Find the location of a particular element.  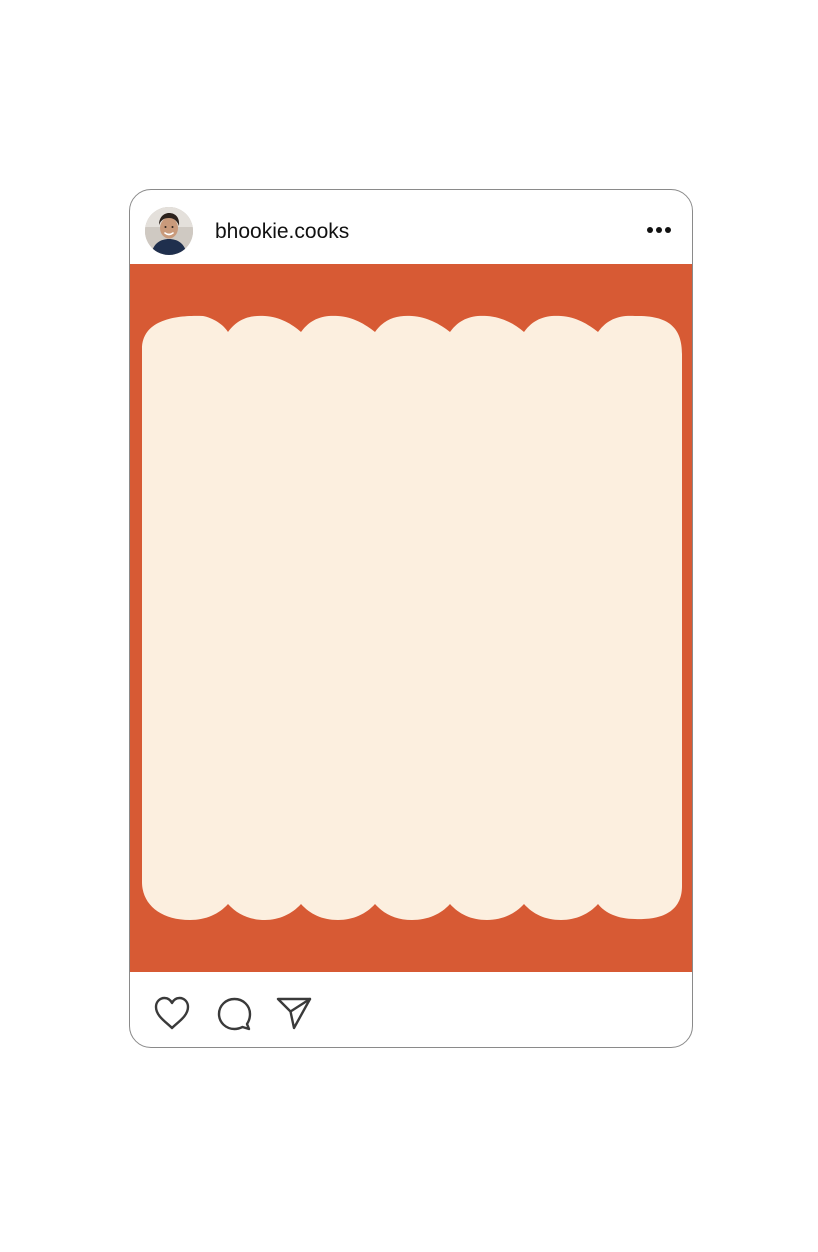

comment-button is located at coordinates (234, 1014).